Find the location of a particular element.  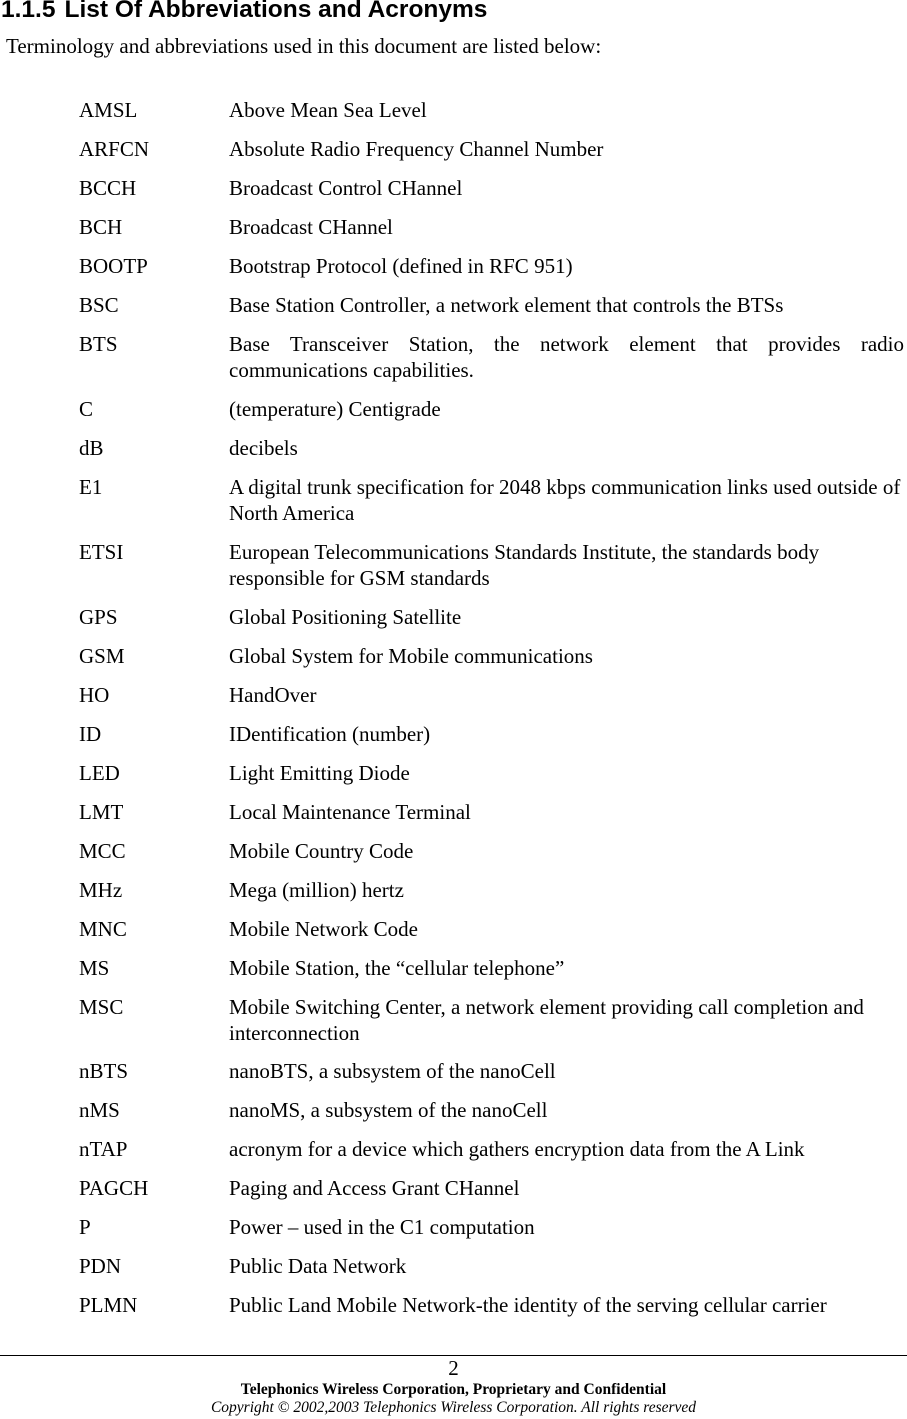

abbreviation-definition: Above Mean Sea Level is located at coordinates (328, 110).